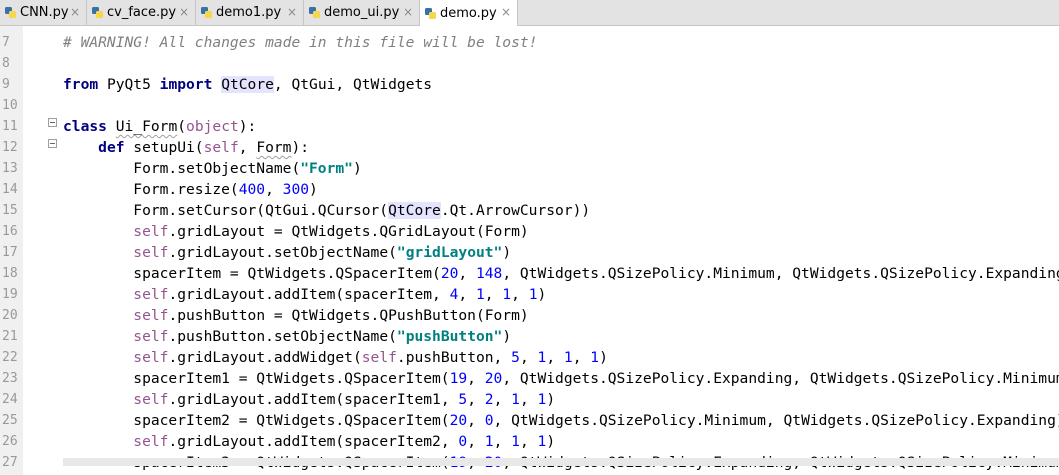 The width and height of the screenshot is (1059, 475). I want to click on code-line: def setupUi(self, Form):, so click(186, 147).